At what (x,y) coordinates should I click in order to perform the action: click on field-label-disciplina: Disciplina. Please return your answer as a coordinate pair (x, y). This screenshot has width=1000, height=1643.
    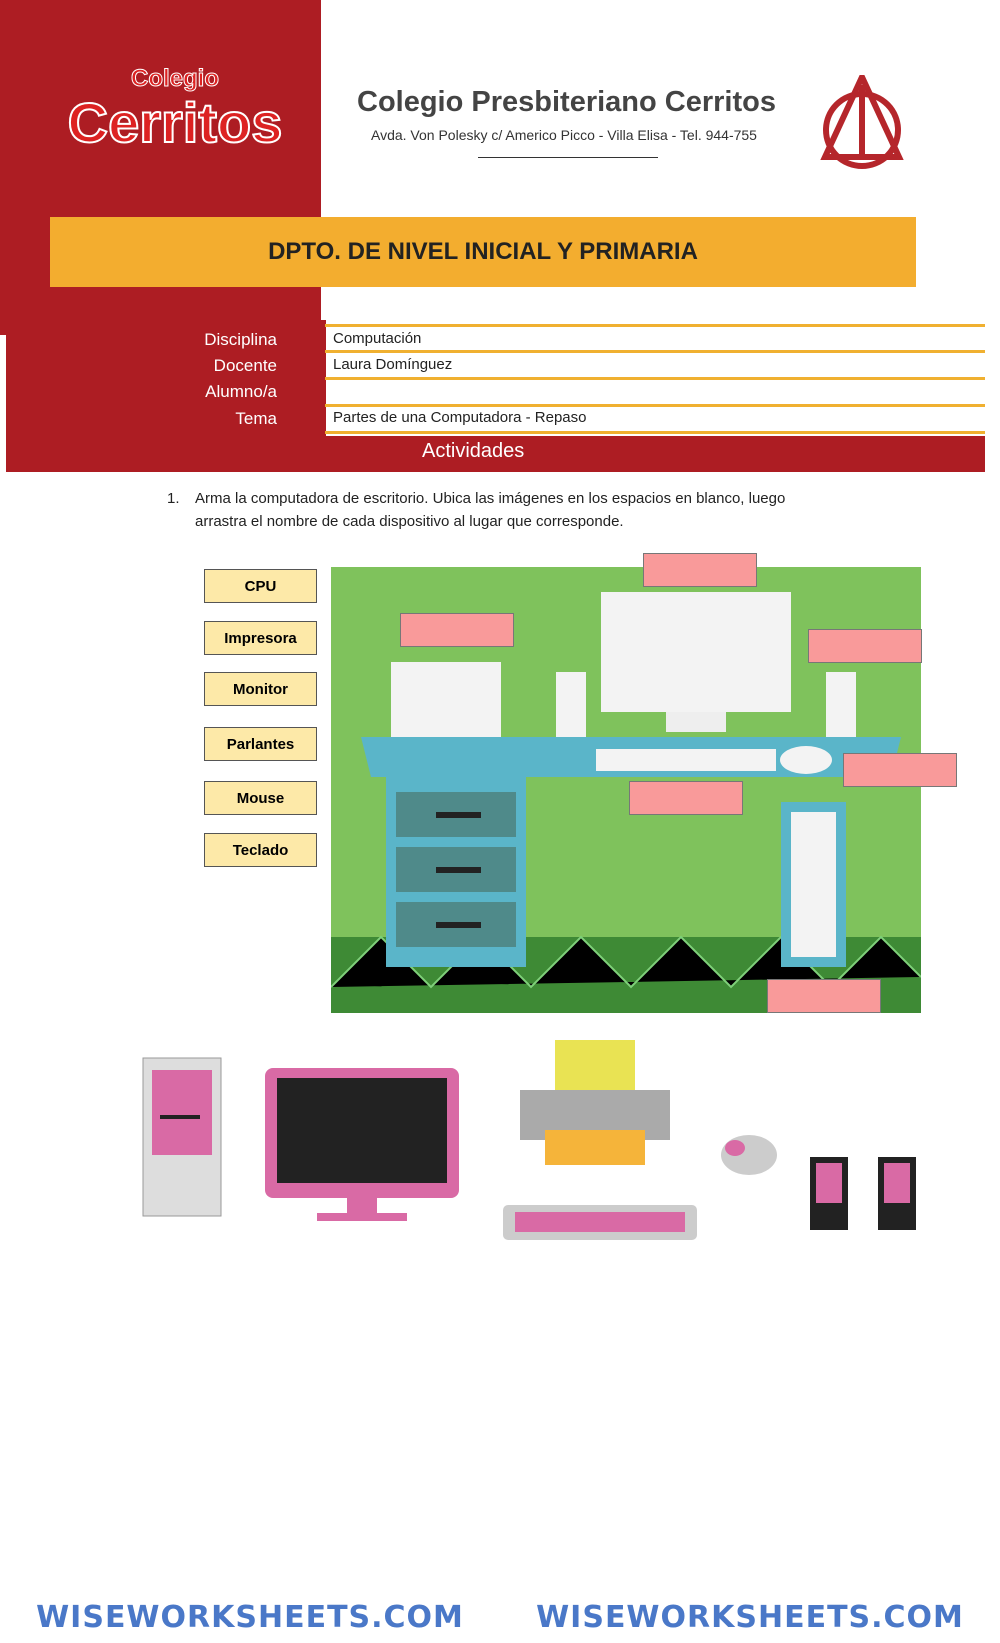
    Looking at the image, I should click on (240, 339).